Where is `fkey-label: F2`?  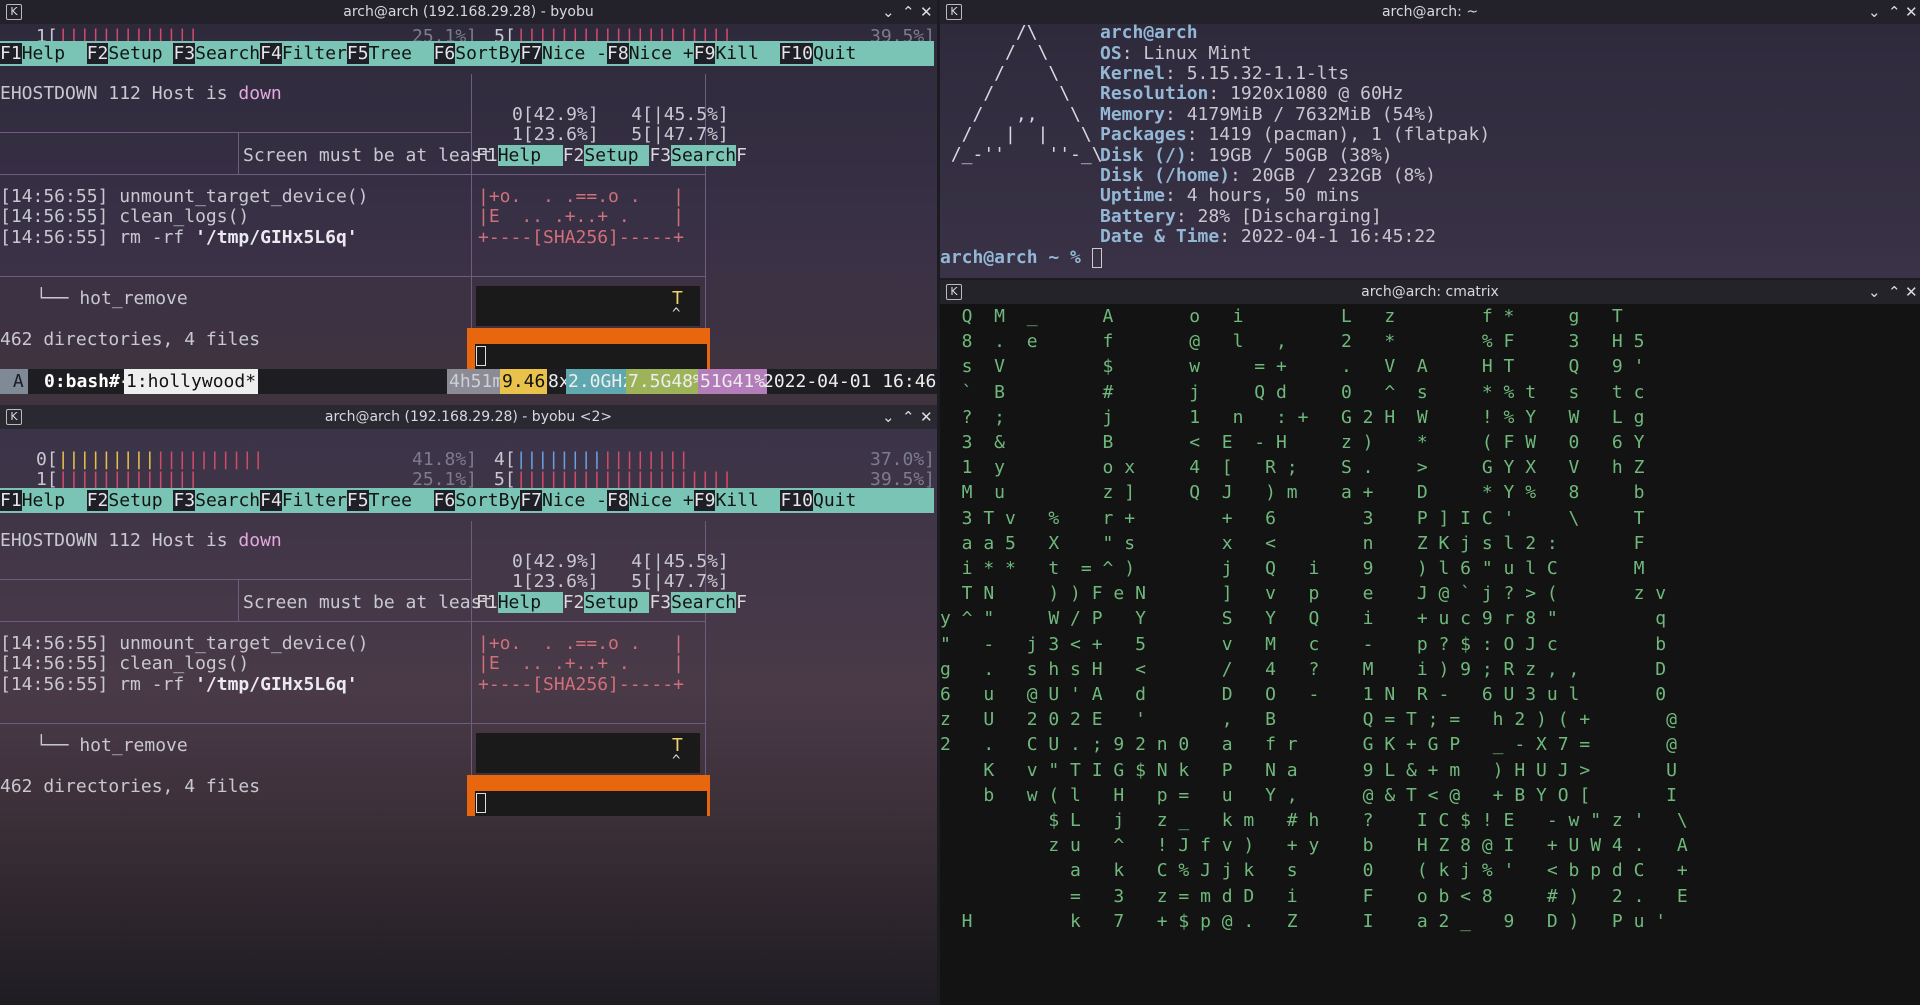
fkey-label: F2 is located at coordinates (97, 53).